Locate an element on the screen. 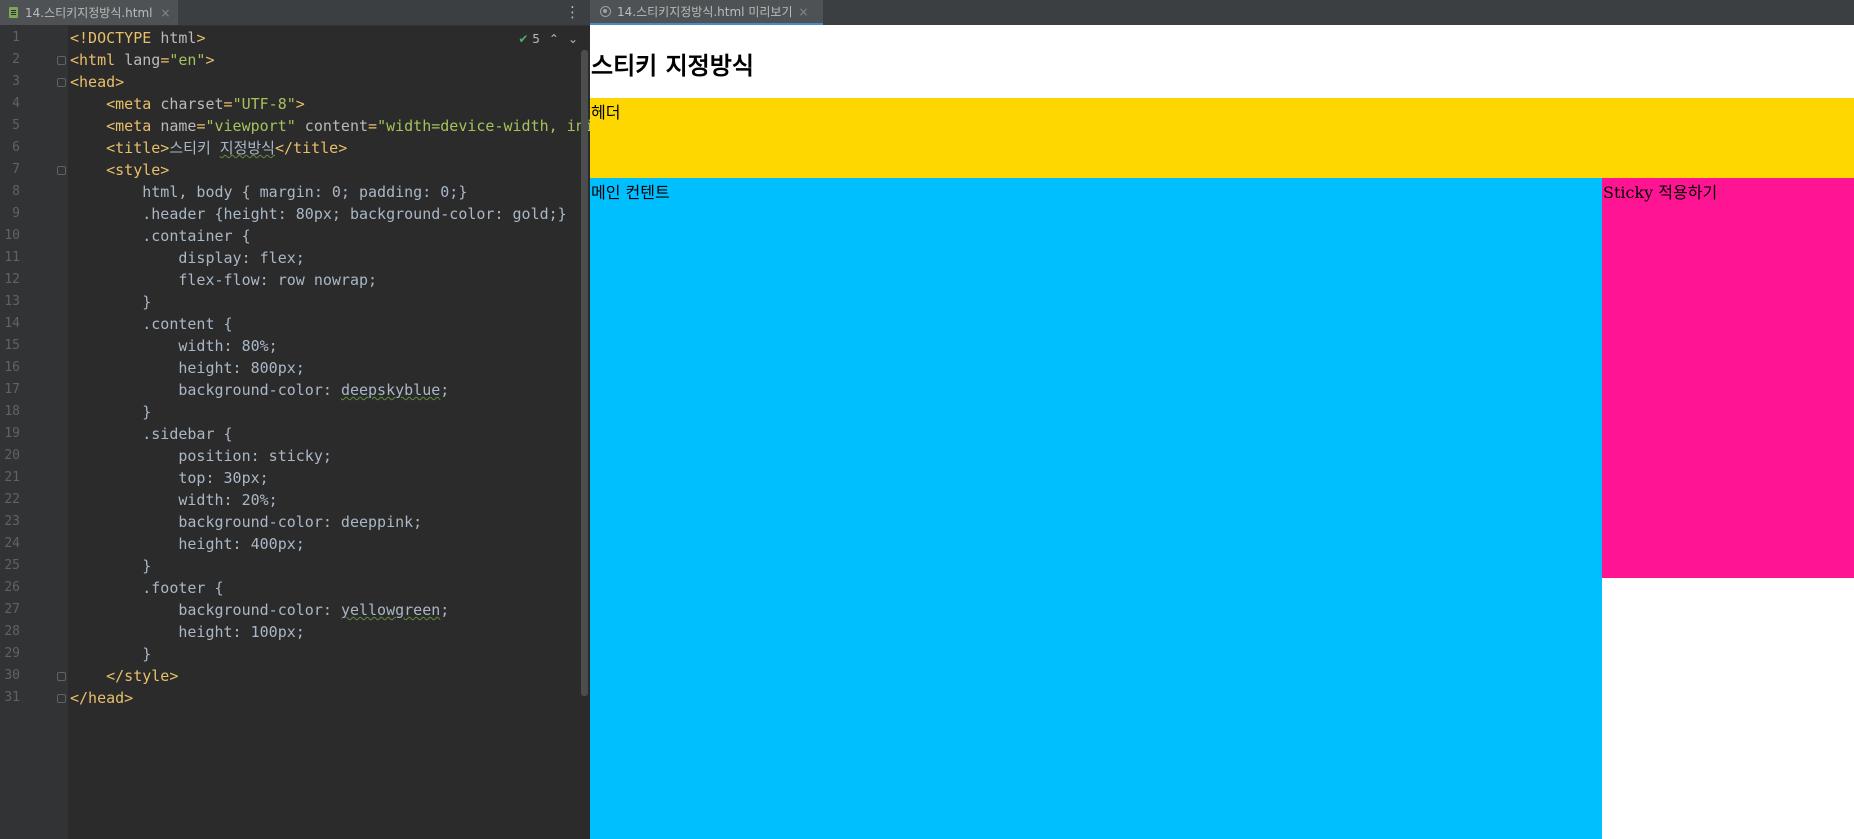  inspection-count: 5 is located at coordinates (536, 39).